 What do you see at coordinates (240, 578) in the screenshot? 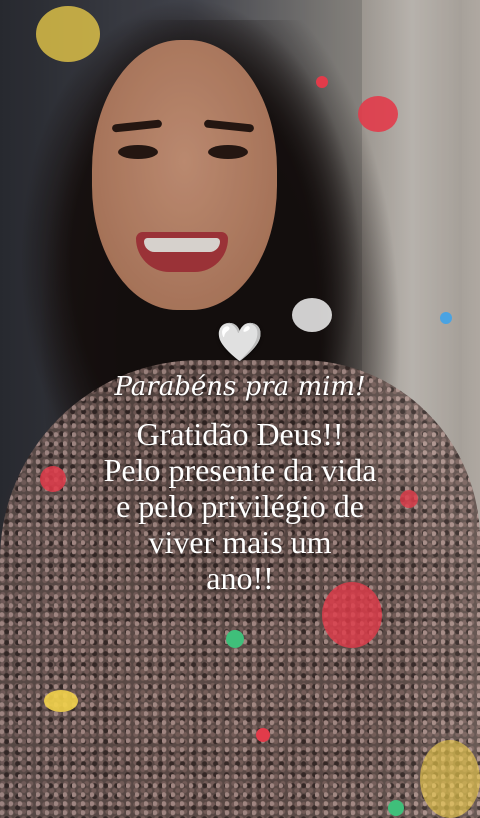
I see `caption-line: ano!!` at bounding box center [240, 578].